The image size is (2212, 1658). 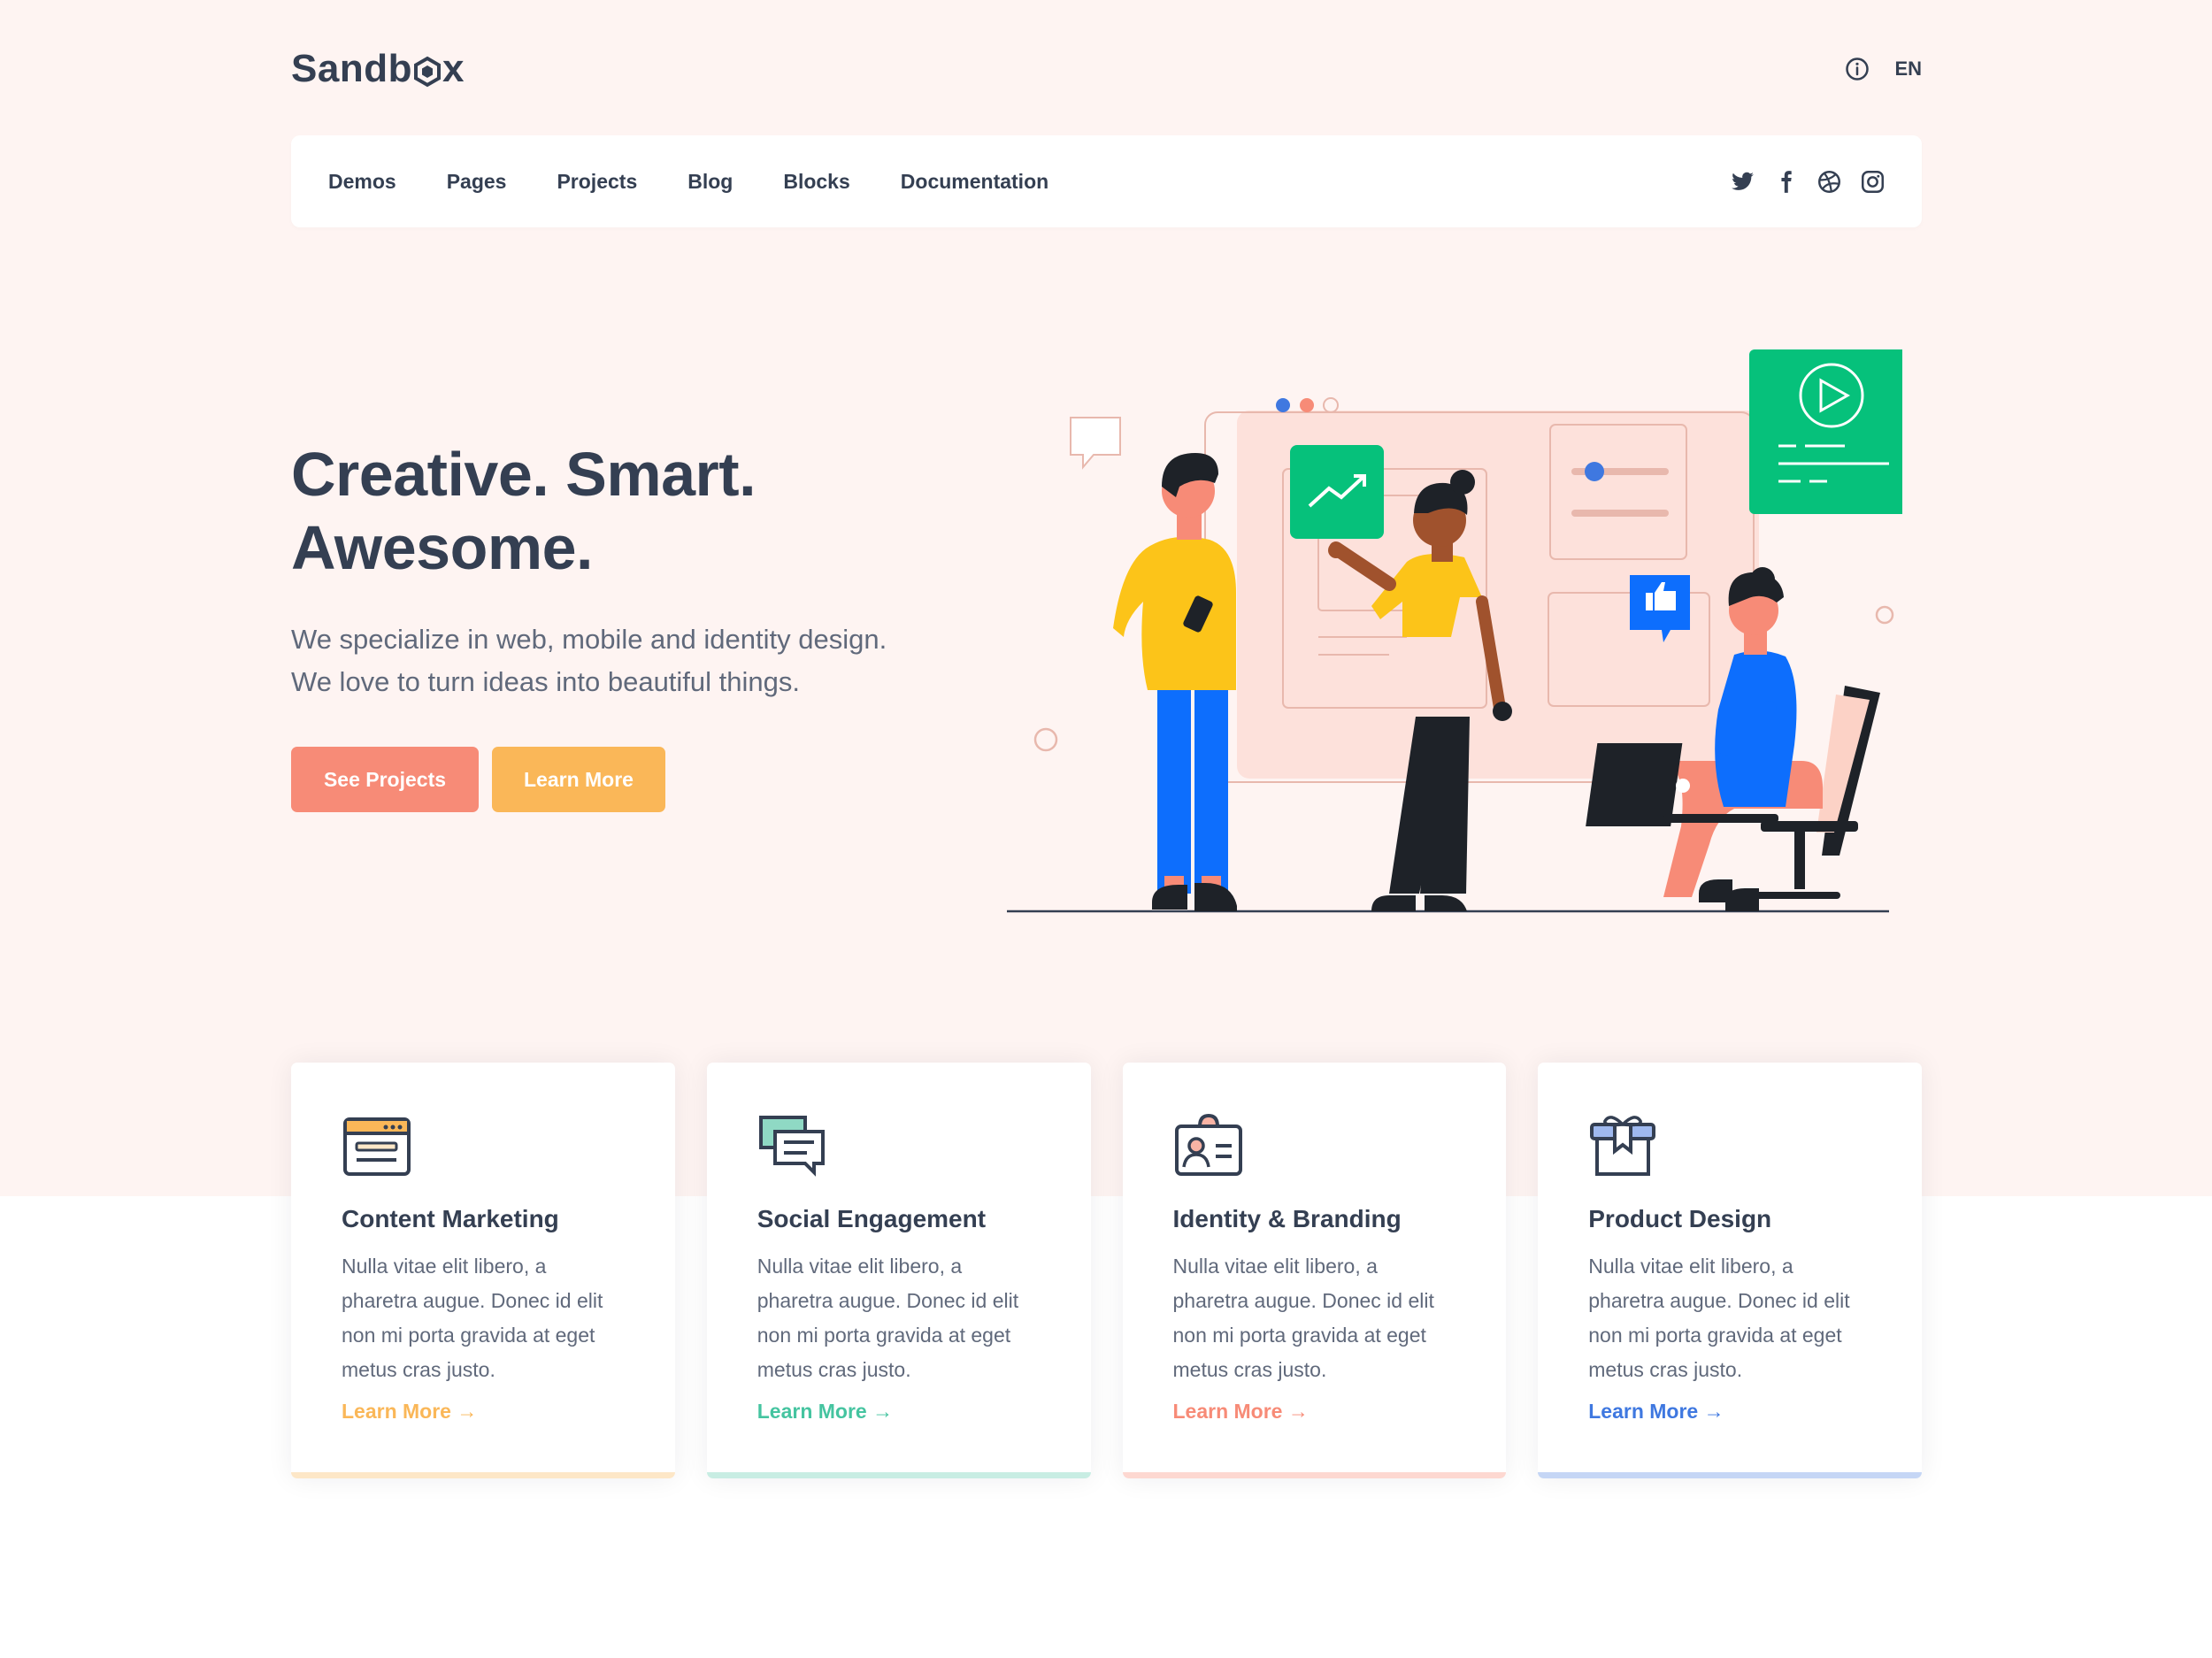 I want to click on logo-hexagon-icon, so click(x=427, y=72).